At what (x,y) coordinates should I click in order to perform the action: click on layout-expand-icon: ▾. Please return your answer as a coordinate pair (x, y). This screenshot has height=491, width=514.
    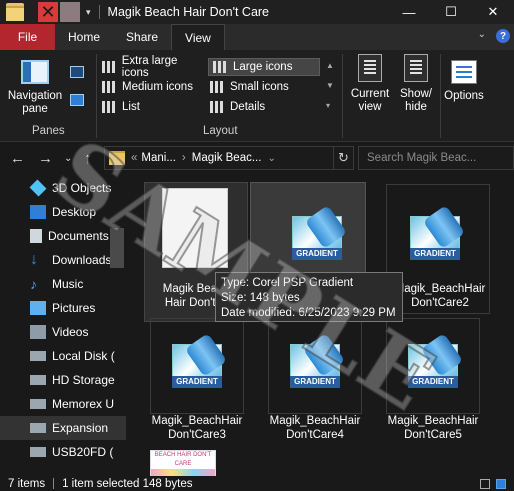
    Looking at the image, I should click on (331, 106).